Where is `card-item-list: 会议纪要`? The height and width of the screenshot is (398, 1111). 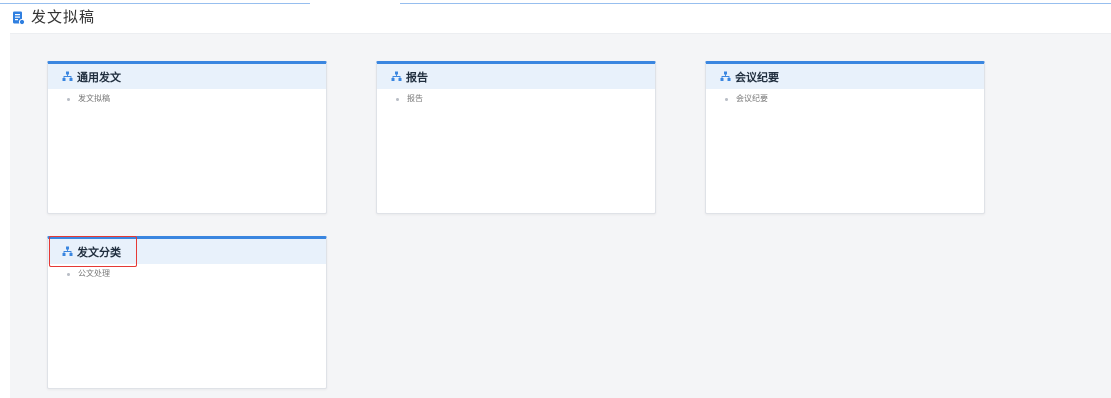
card-item-list: 会议纪要 is located at coordinates (845, 97).